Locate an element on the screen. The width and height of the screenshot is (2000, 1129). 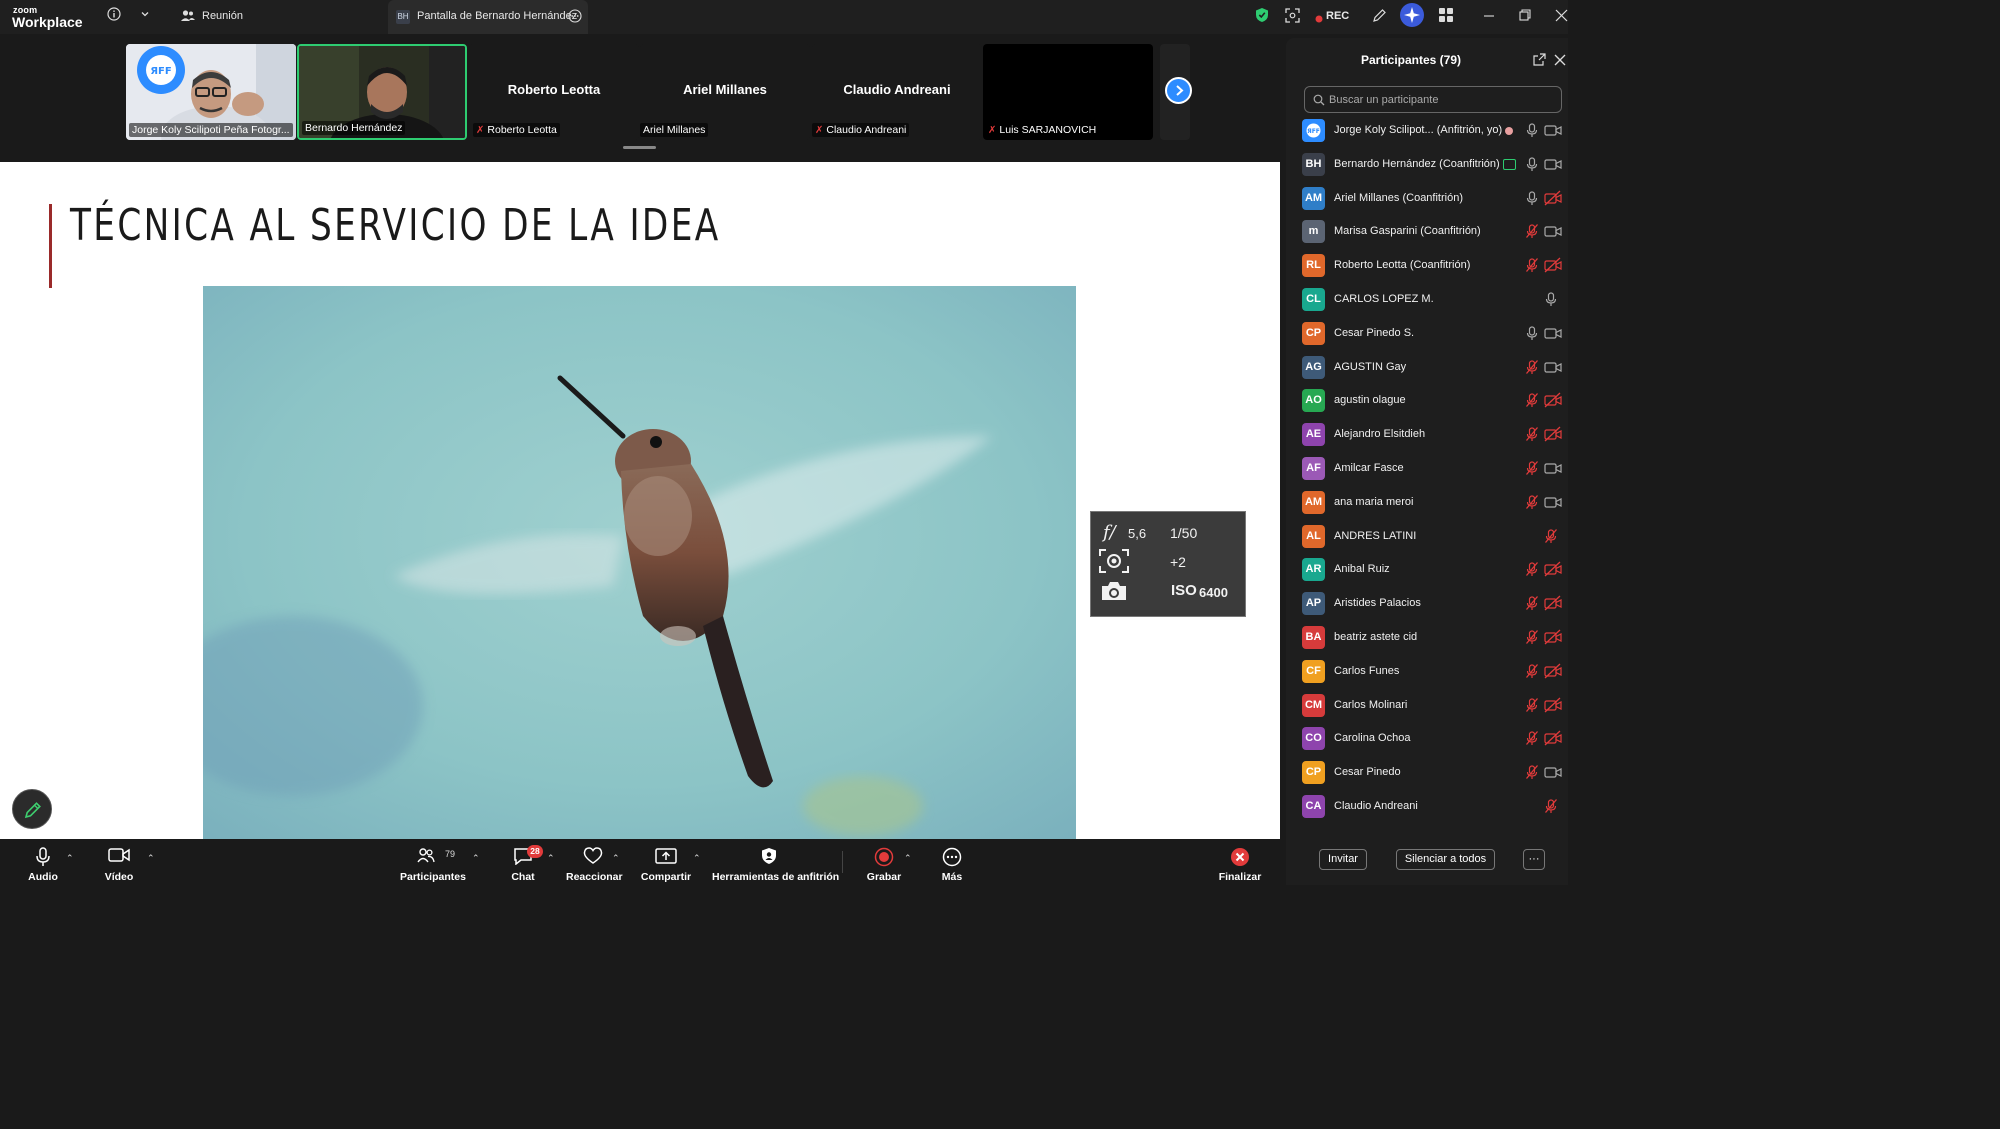
participant-row: AP Aristides Palacios is located at coordinates (1433, 604).